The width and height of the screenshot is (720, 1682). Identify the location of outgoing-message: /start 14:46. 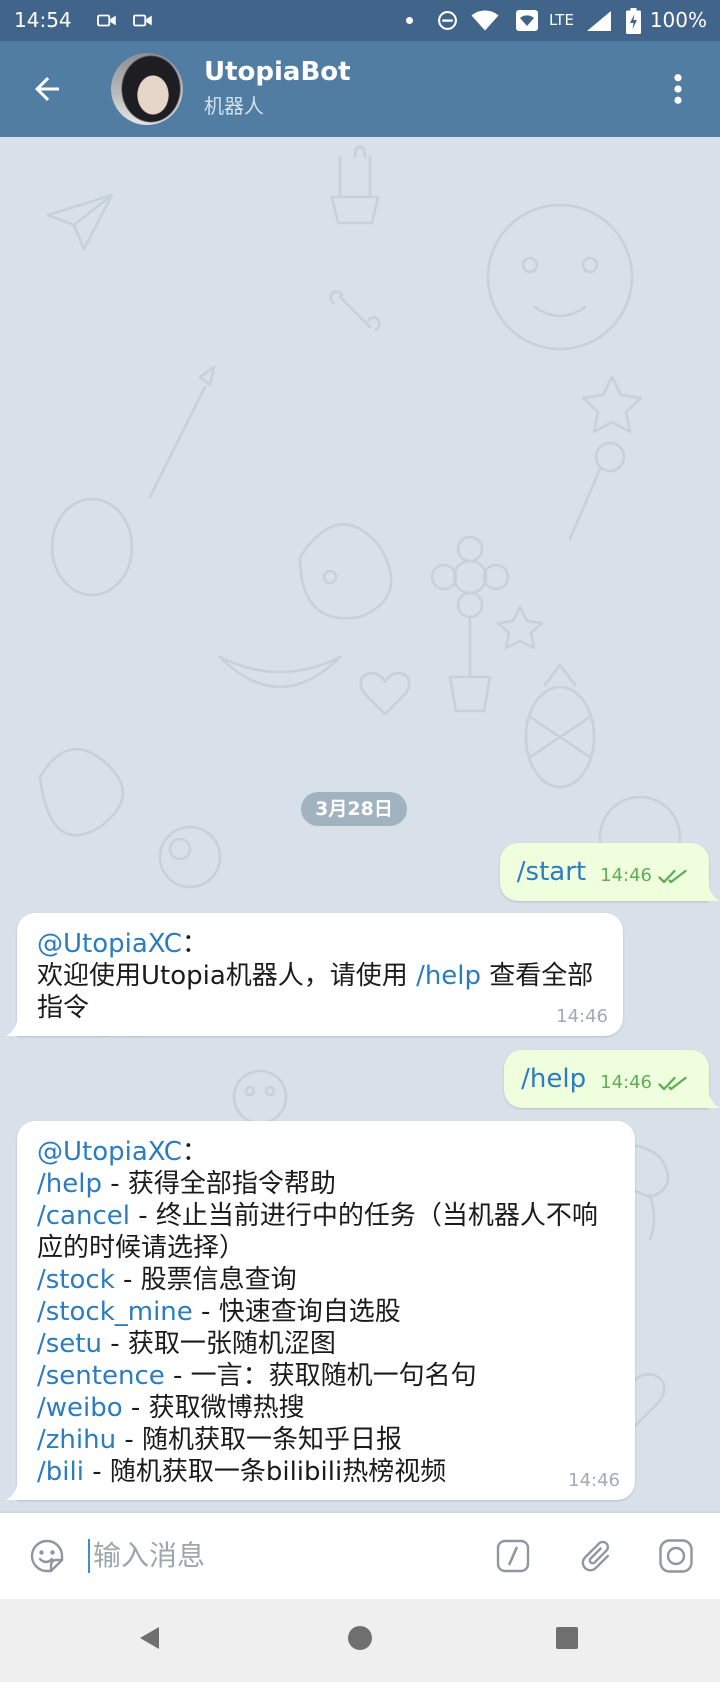
(604, 872).